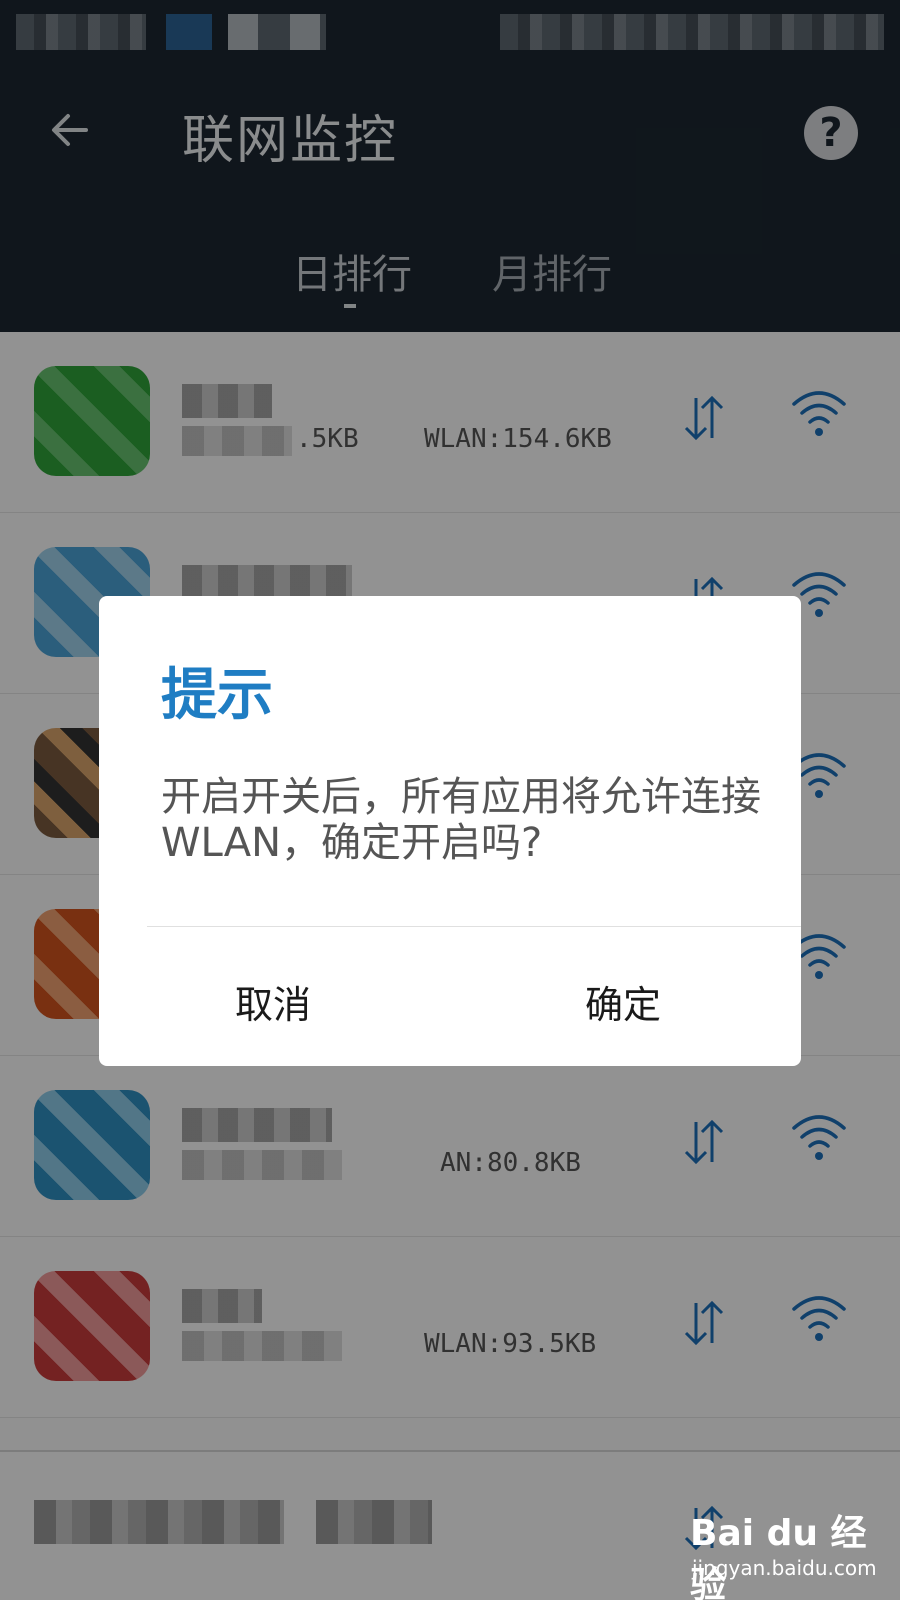 The image size is (900, 1600). I want to click on dialog-title: 提示, so click(217, 695).